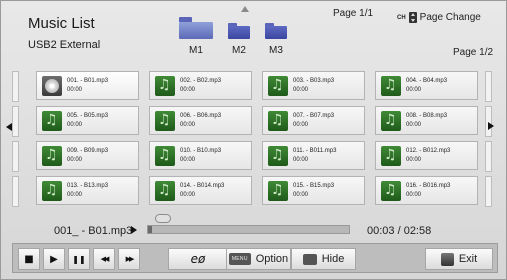 Image resolution: width=507 pixels, height=280 pixels. What do you see at coordinates (447, 259) in the screenshot?
I see `exit-key-icon` at bounding box center [447, 259].